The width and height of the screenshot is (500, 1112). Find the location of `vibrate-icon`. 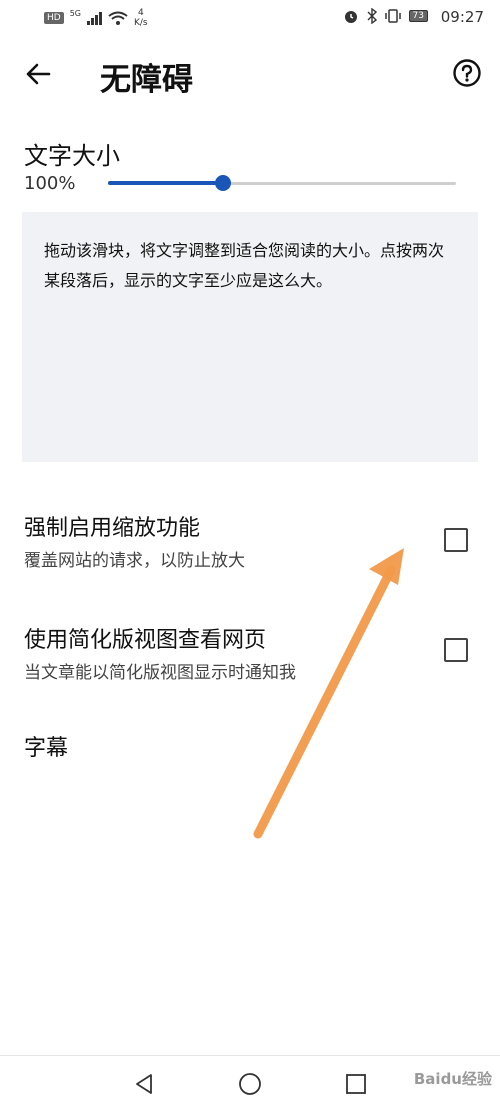

vibrate-icon is located at coordinates (392, 16).